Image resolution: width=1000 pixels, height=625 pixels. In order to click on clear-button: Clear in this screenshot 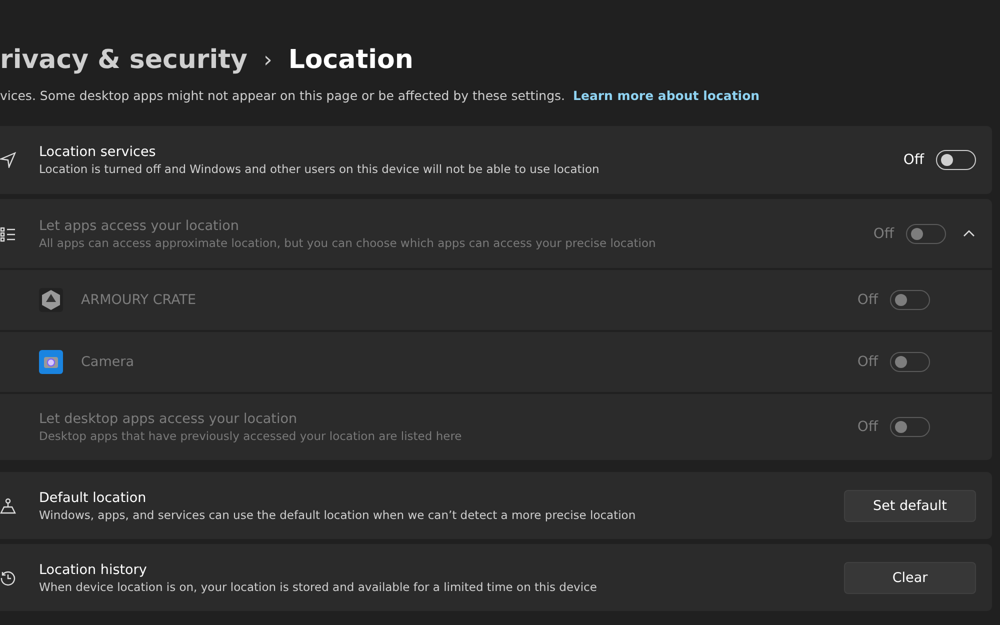, I will do `click(910, 578)`.